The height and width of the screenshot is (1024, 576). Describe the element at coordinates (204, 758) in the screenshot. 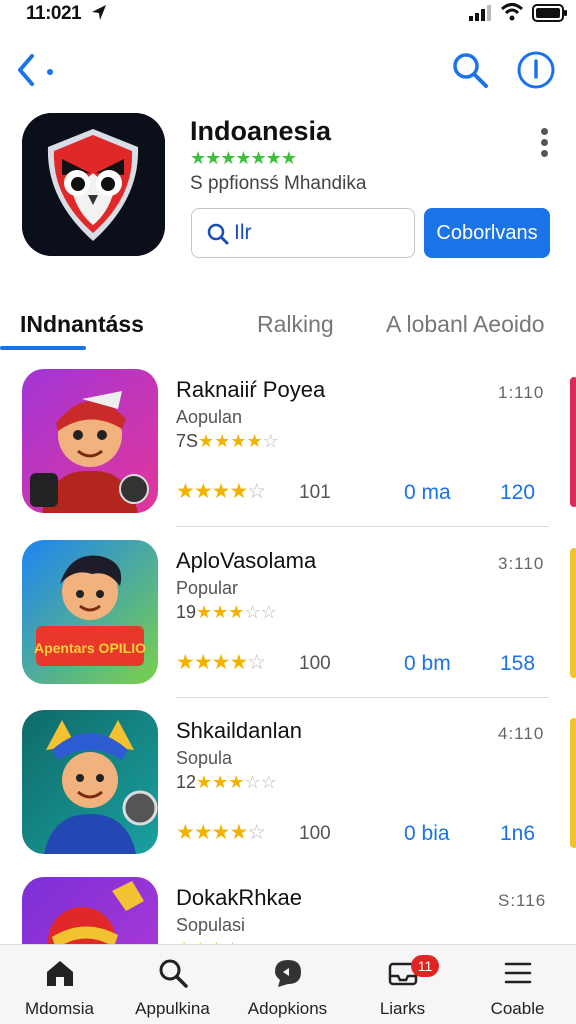

I see `item-category: Sopula` at that location.